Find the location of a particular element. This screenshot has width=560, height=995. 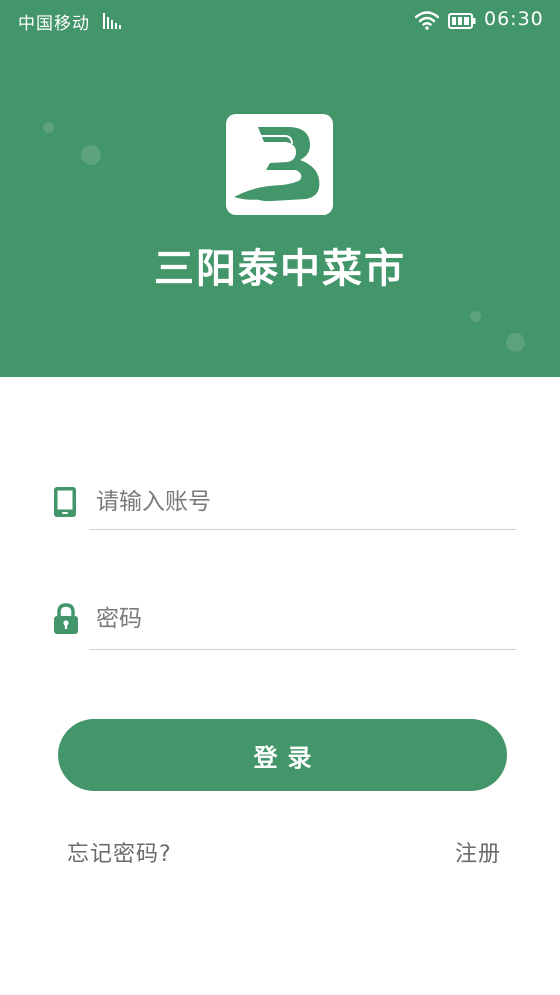

forgot-password-link: 忘记密码? is located at coordinates (119, 852).